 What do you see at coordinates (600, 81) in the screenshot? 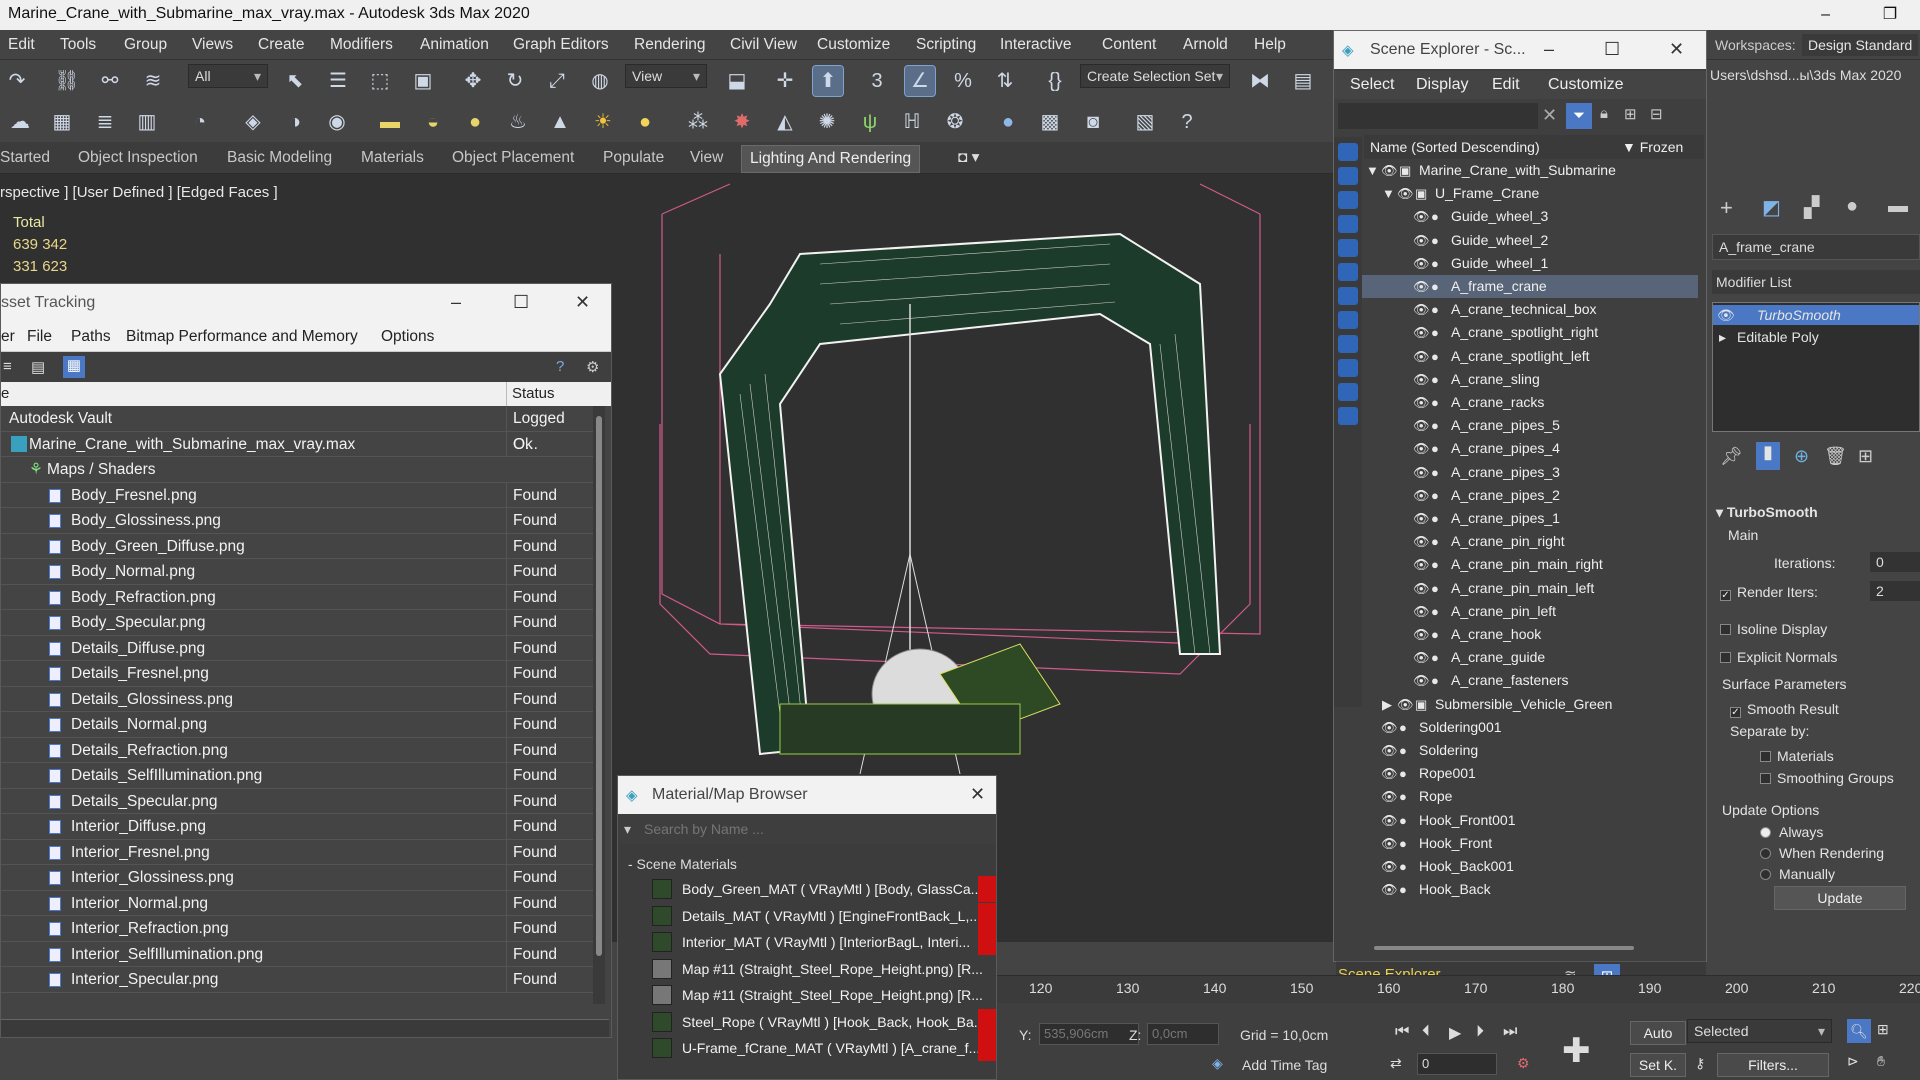
I see `placement-icon: ◍` at bounding box center [600, 81].